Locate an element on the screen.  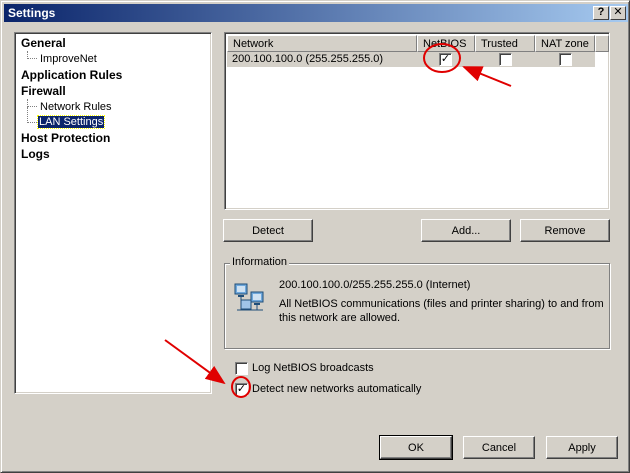
title-bar: Settings ? ✕ is located at coordinates (316, 13).